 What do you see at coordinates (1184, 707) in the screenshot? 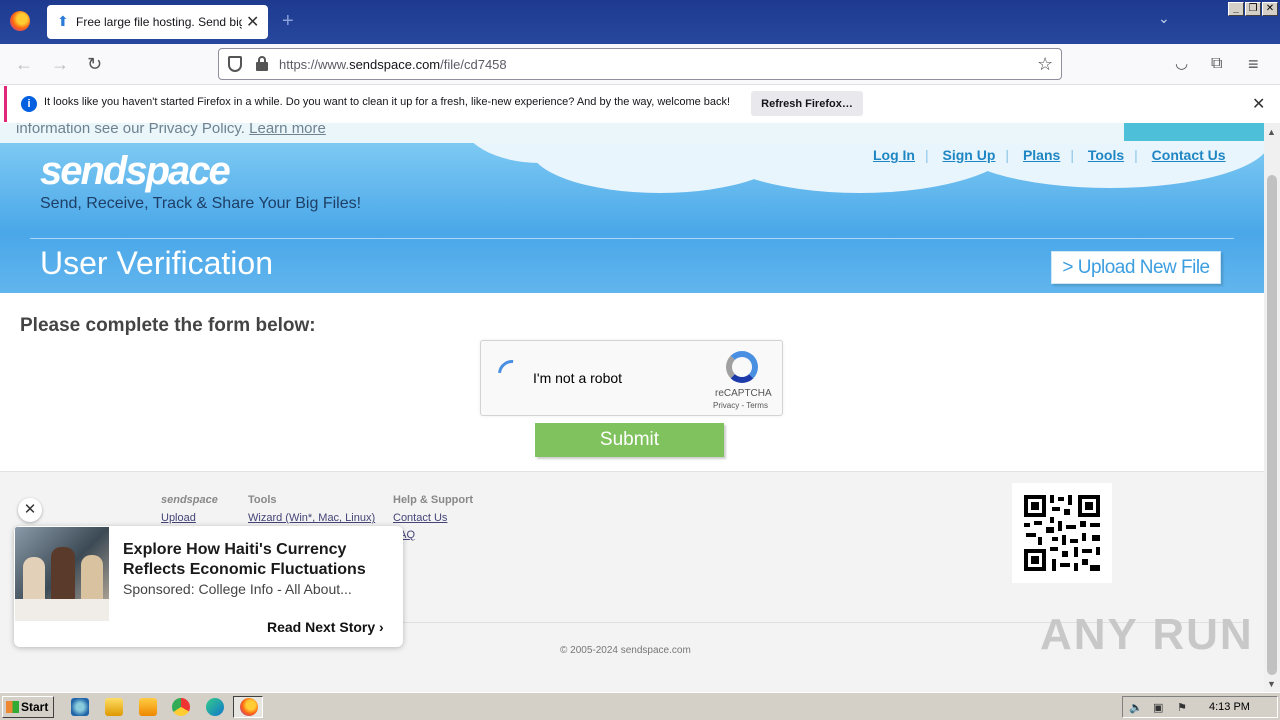
I see `flag-icon: ⚑` at bounding box center [1184, 707].